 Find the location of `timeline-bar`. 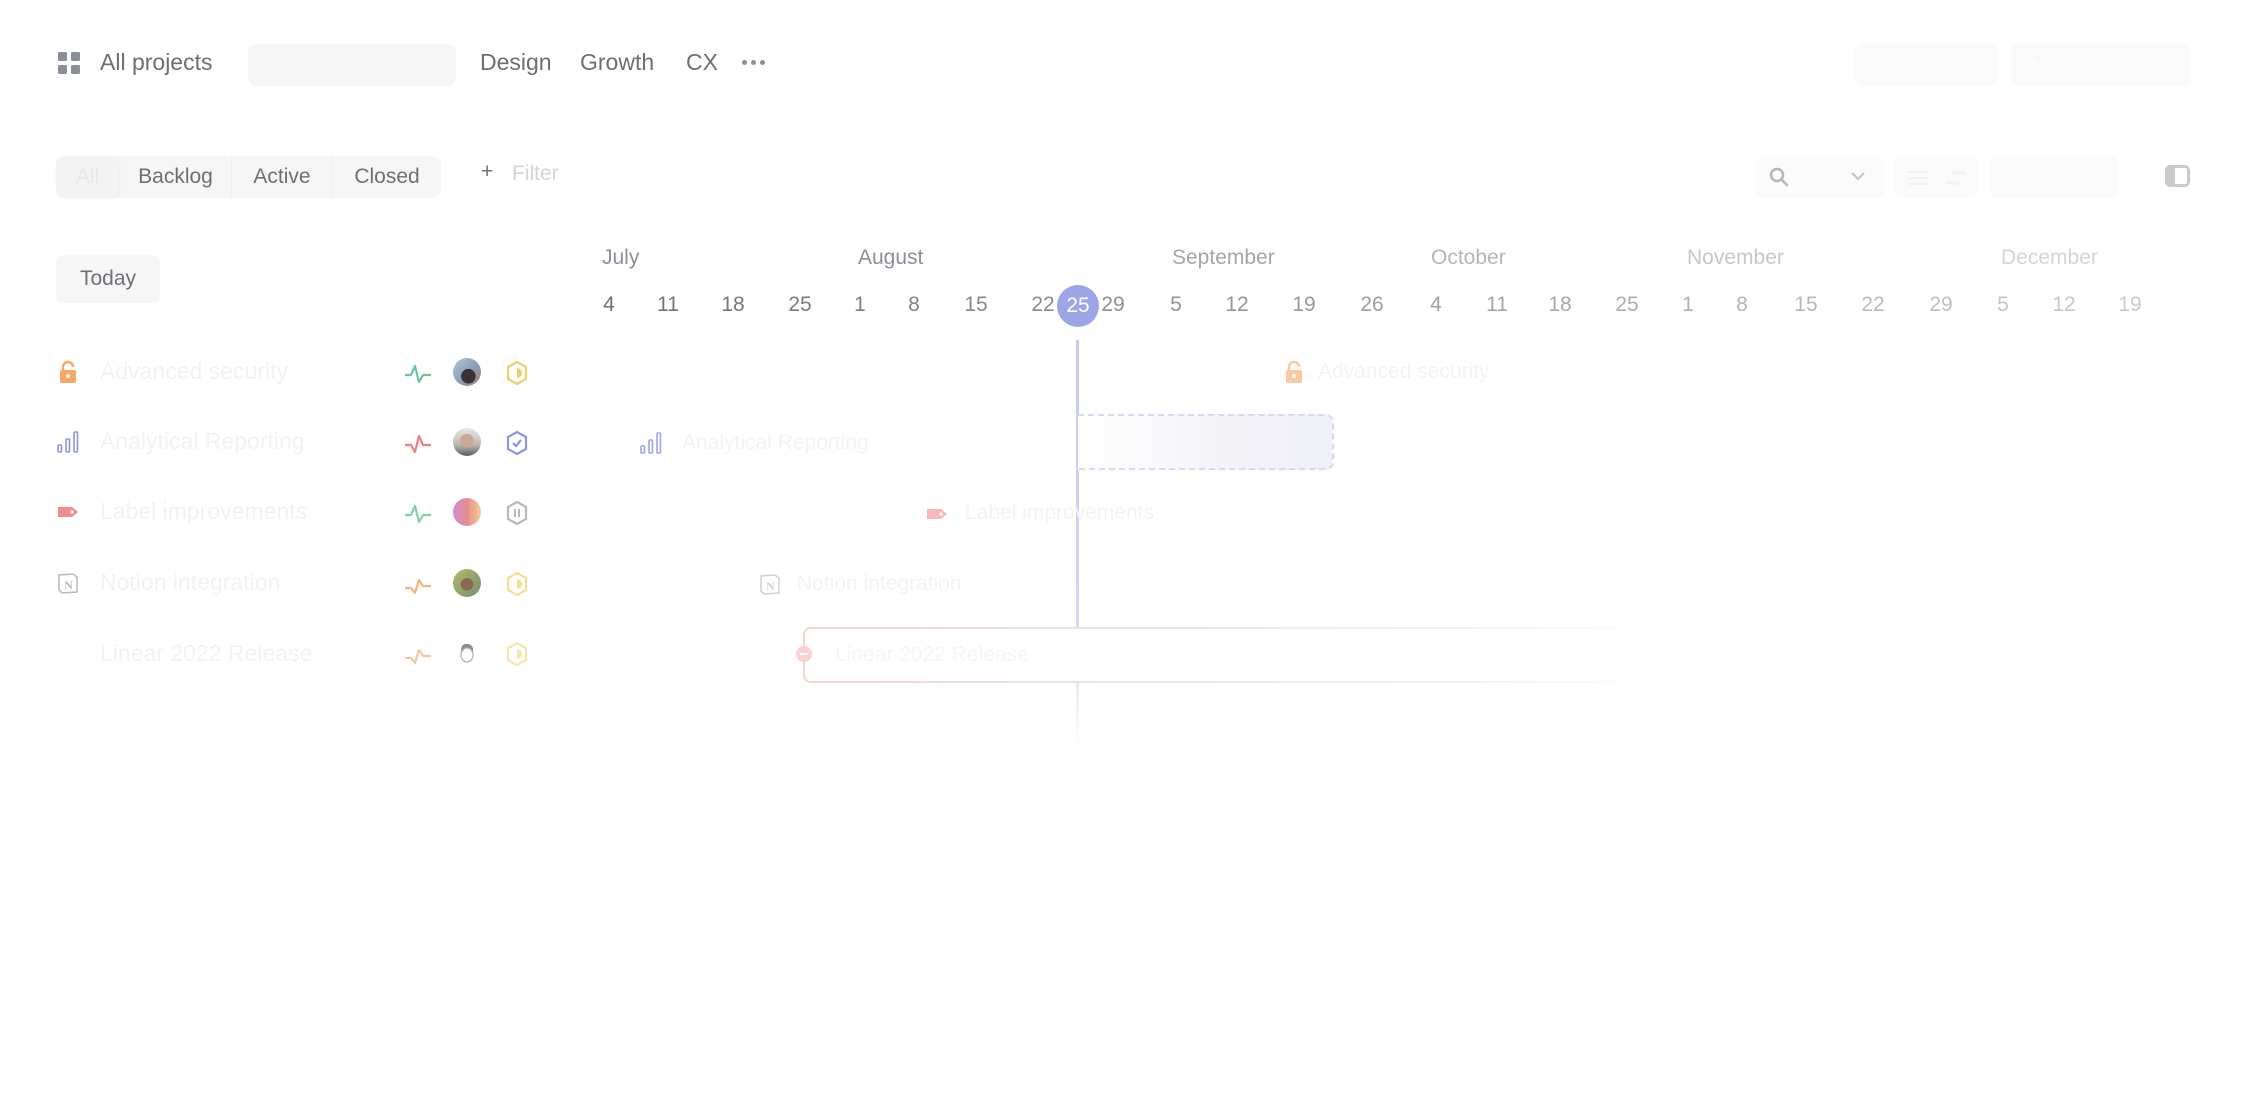

timeline-bar is located at coordinates (1206, 442).